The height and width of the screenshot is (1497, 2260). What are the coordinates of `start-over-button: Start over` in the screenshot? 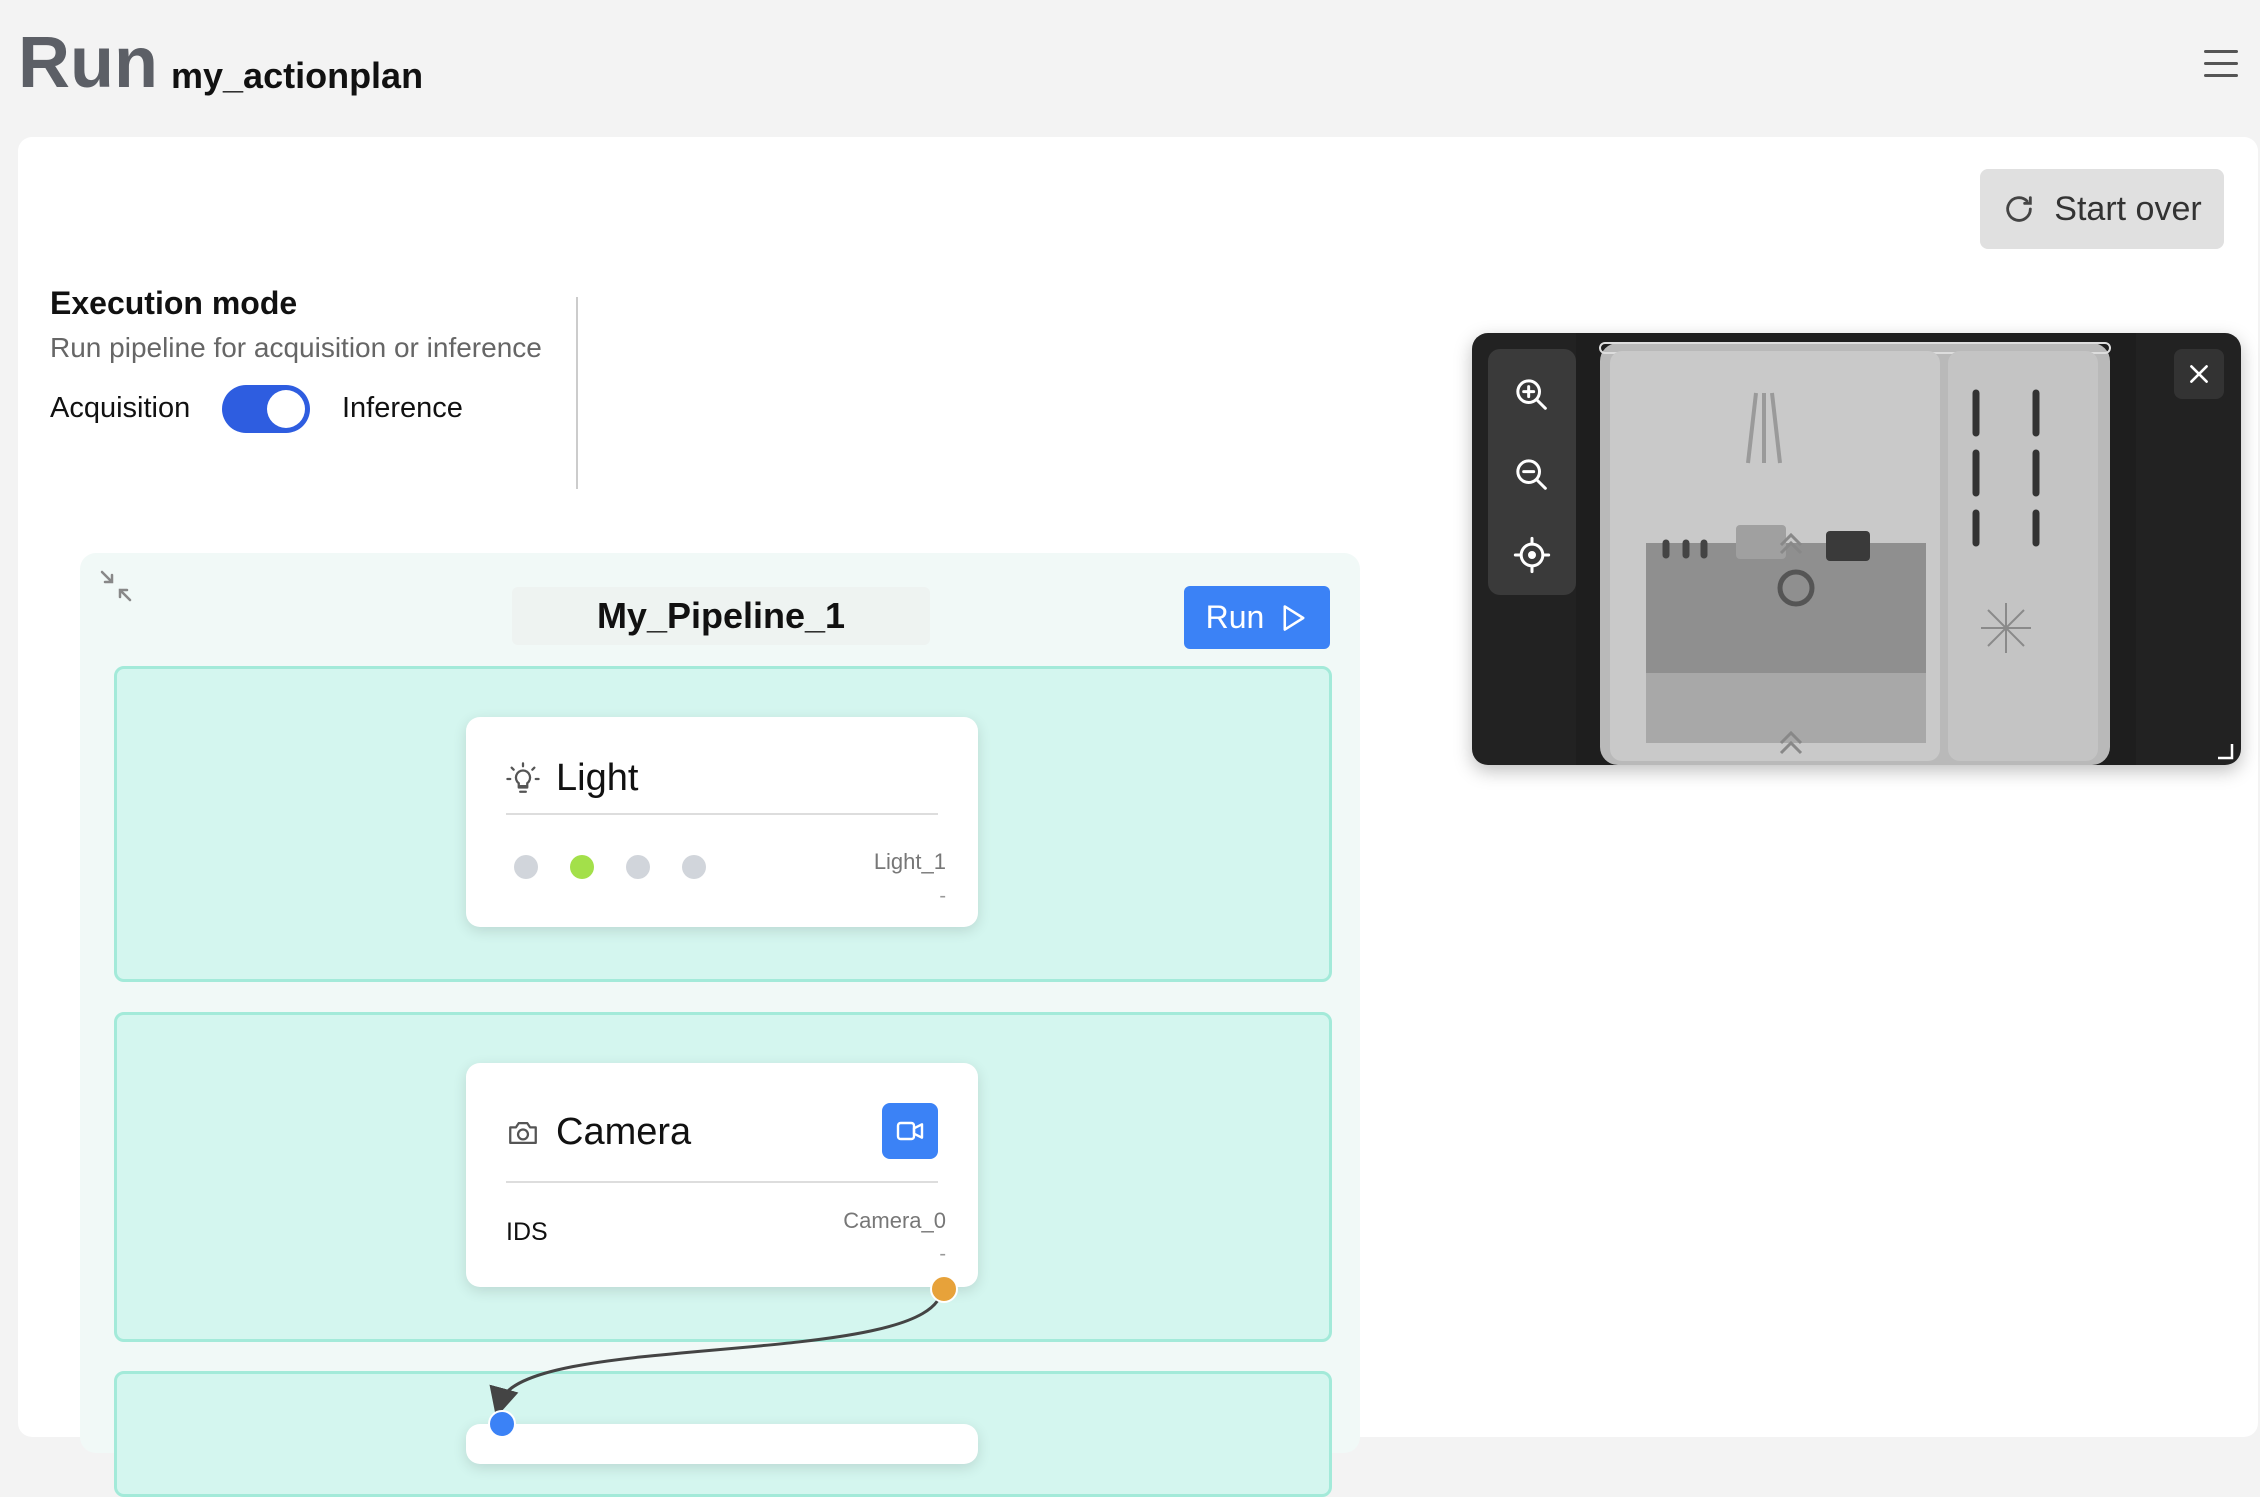 It's located at (2102, 209).